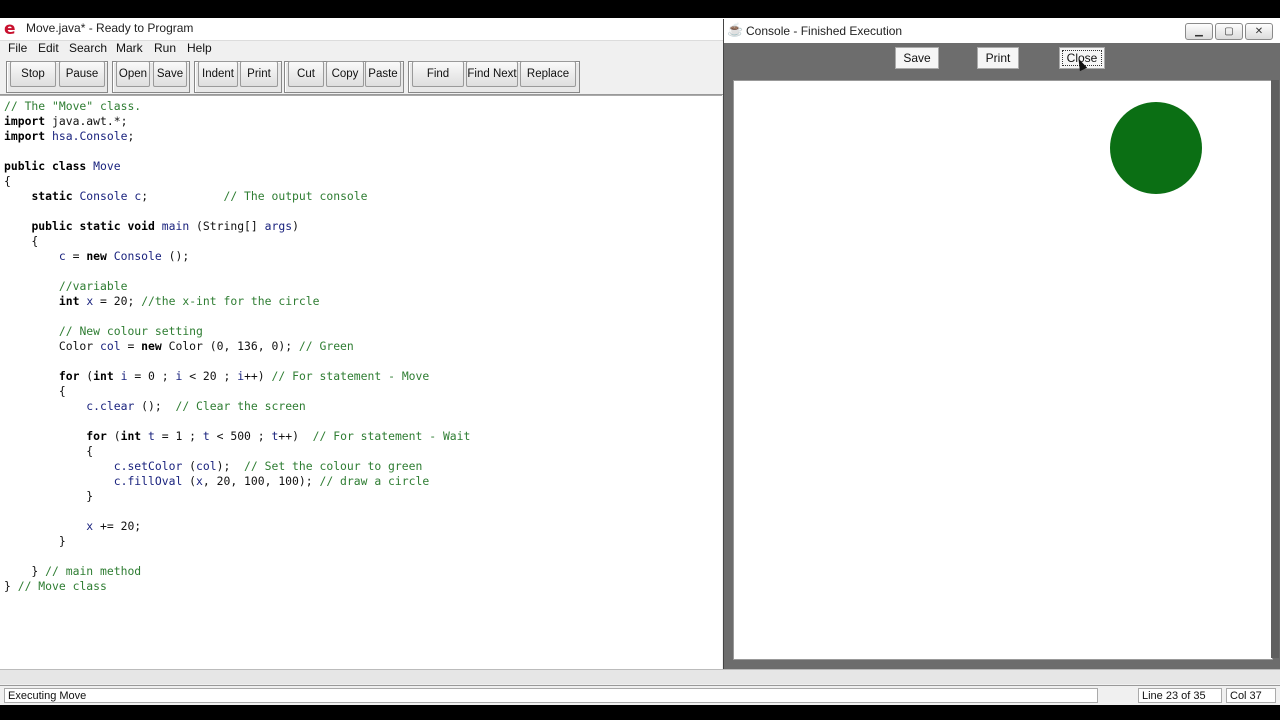 The image size is (1280, 720). Describe the element at coordinates (165, 226) in the screenshot. I see `code-line: public static void main (String[] args)` at that location.